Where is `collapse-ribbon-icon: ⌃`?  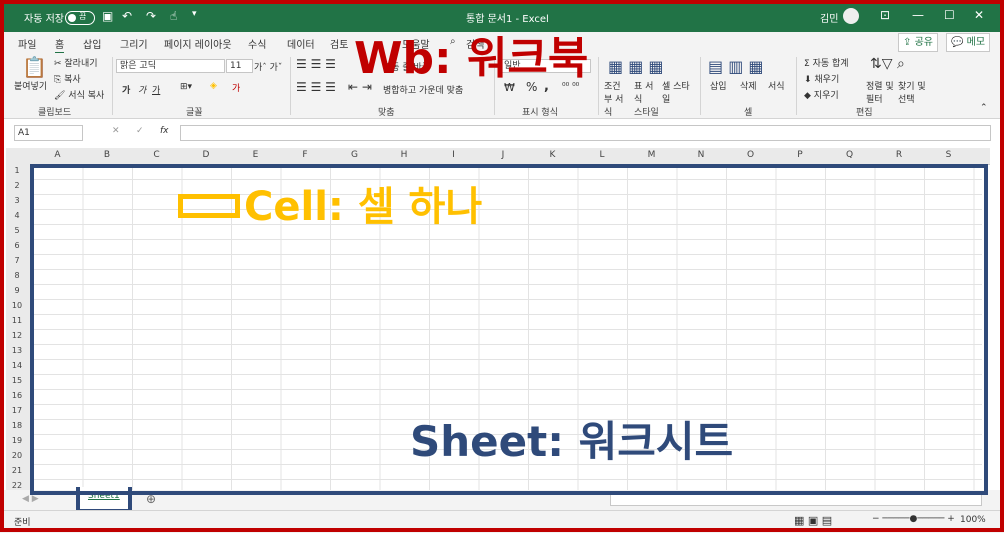 collapse-ribbon-icon: ⌃ is located at coordinates (984, 108).